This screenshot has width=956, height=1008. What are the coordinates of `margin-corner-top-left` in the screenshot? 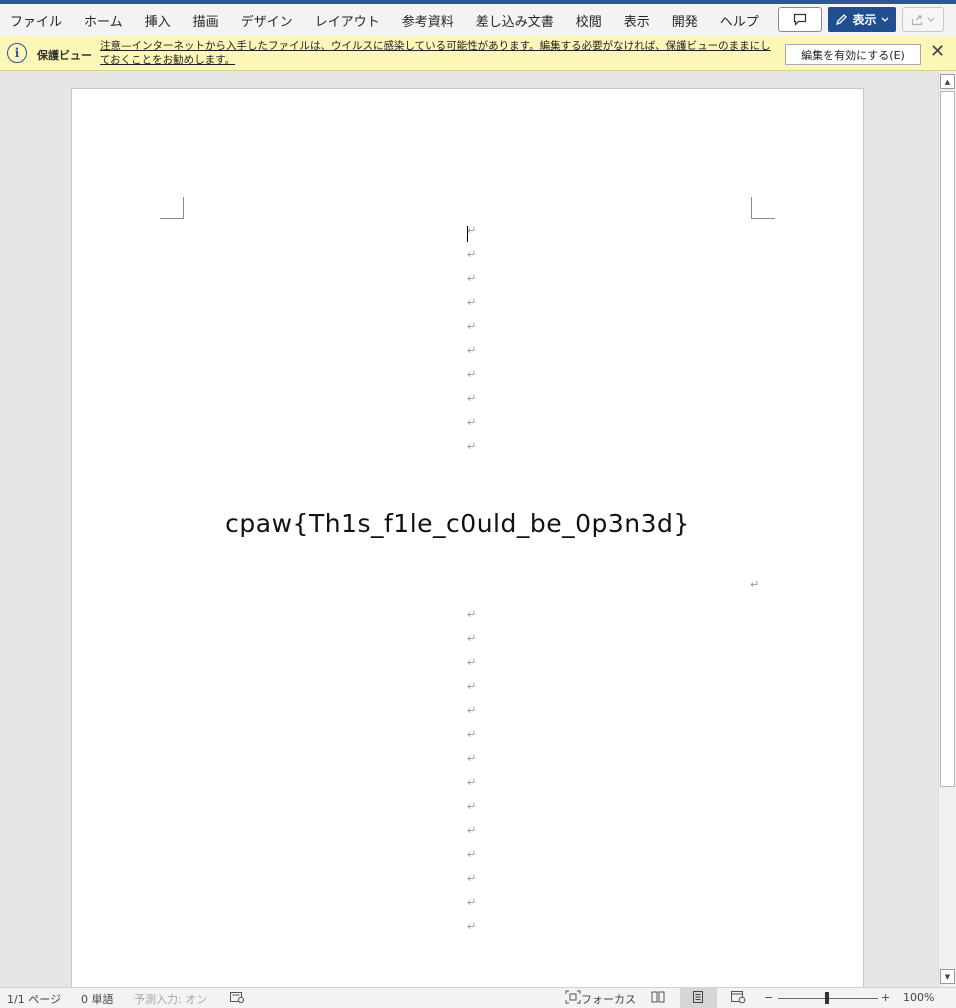 It's located at (172, 208).